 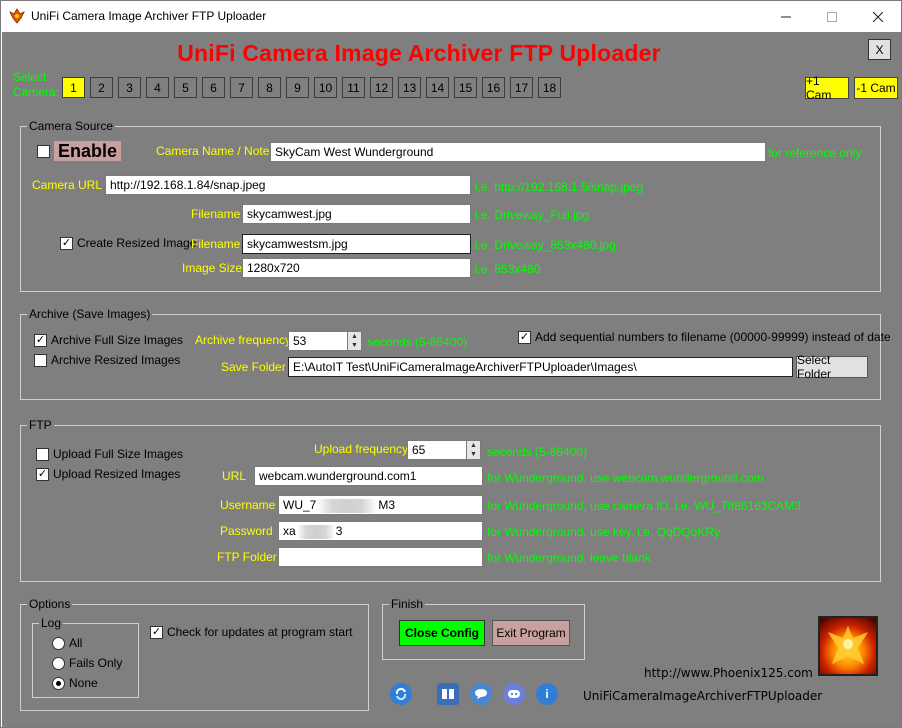 What do you see at coordinates (157, 87) in the screenshot?
I see `camera-button-4: 4` at bounding box center [157, 87].